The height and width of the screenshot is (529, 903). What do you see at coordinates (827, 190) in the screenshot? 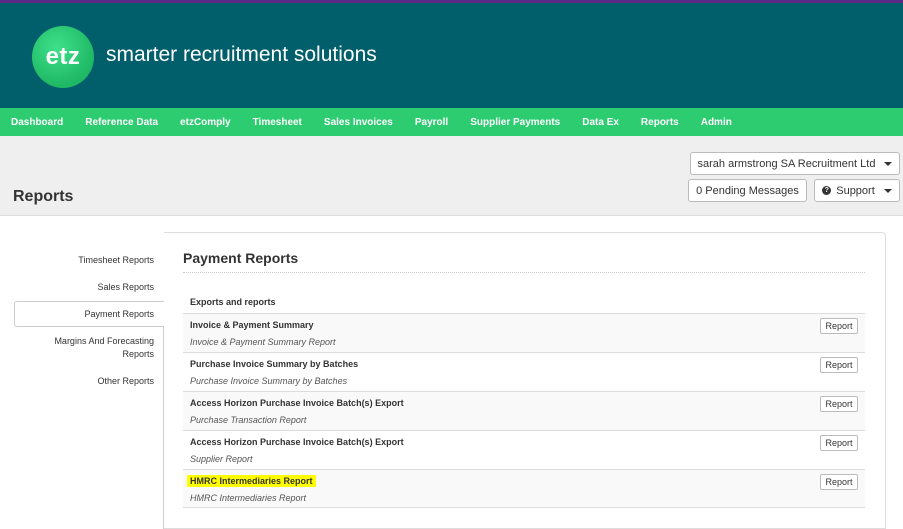
I see `question-icon: ?` at bounding box center [827, 190].